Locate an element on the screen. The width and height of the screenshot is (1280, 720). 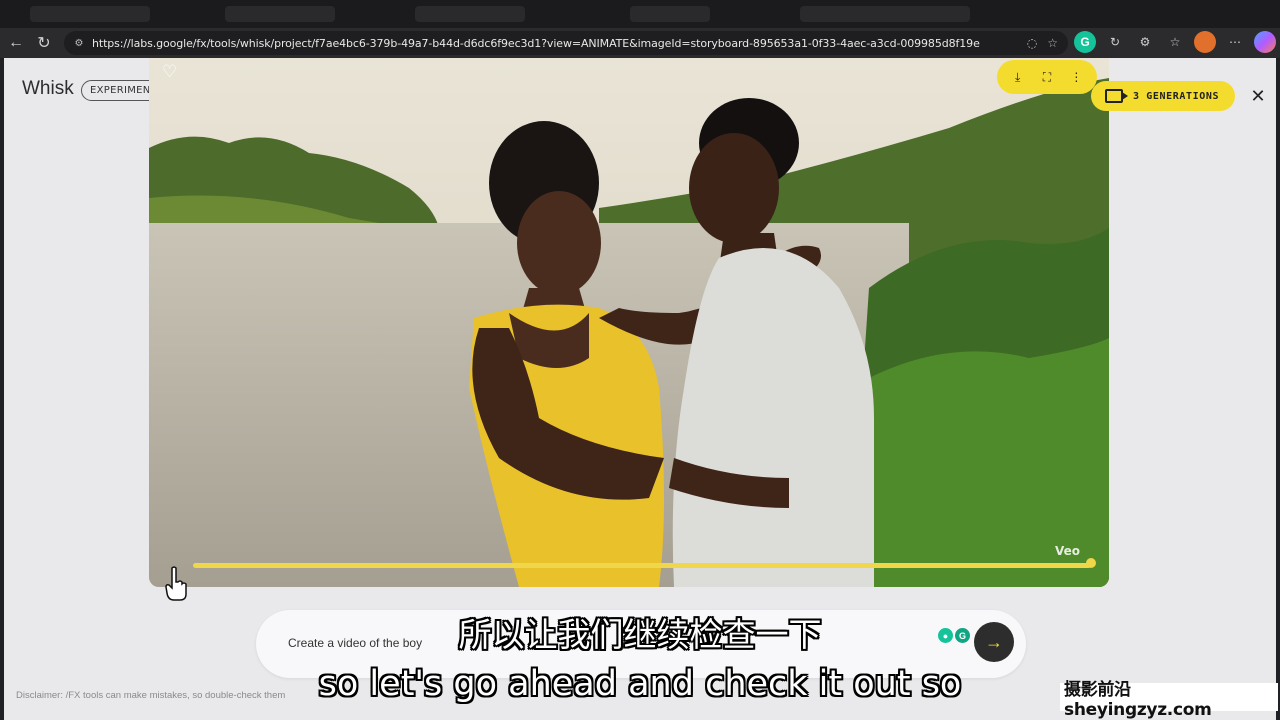
back-icon: ← is located at coordinates (16, 43).